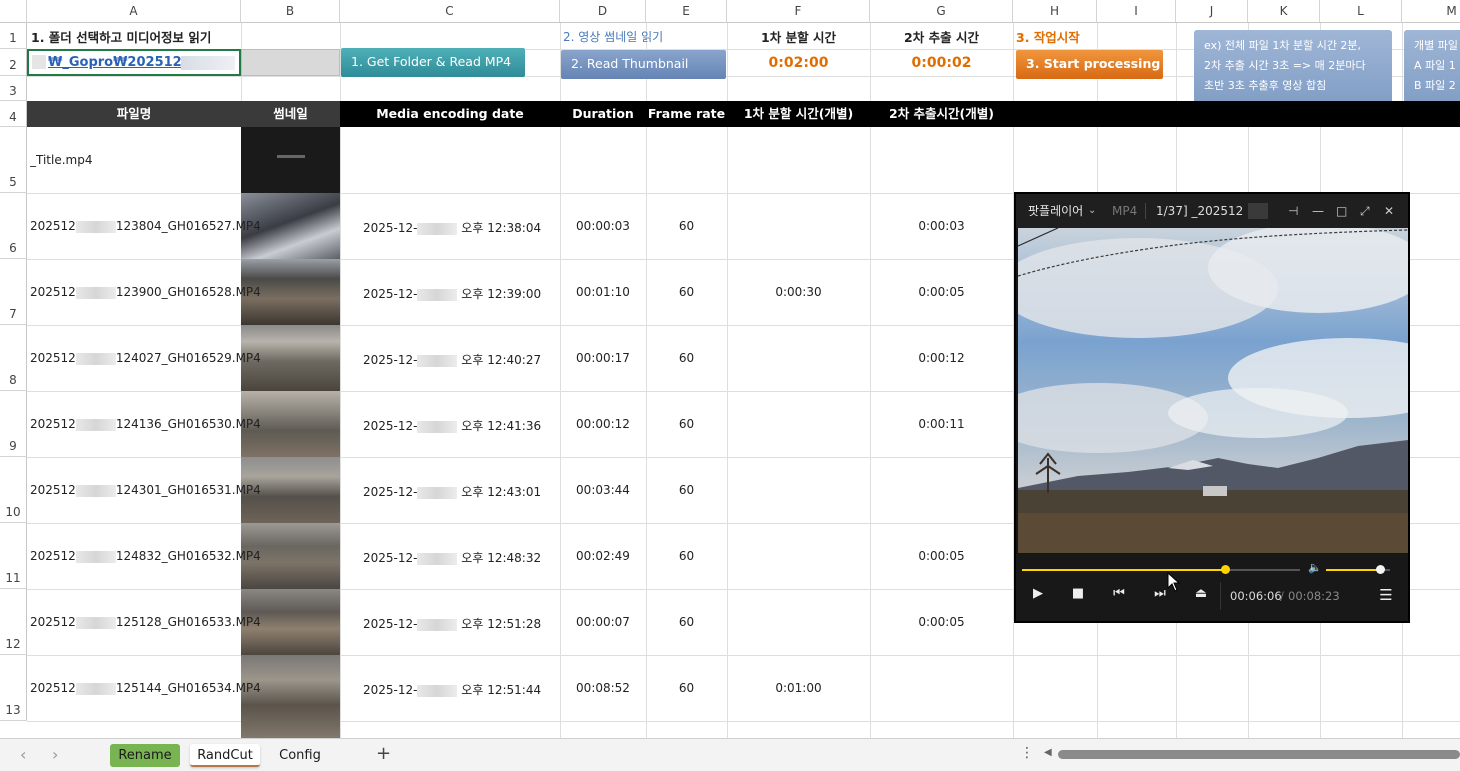  What do you see at coordinates (1078, 593) in the screenshot?
I see `stop-icon: ■` at bounding box center [1078, 593].